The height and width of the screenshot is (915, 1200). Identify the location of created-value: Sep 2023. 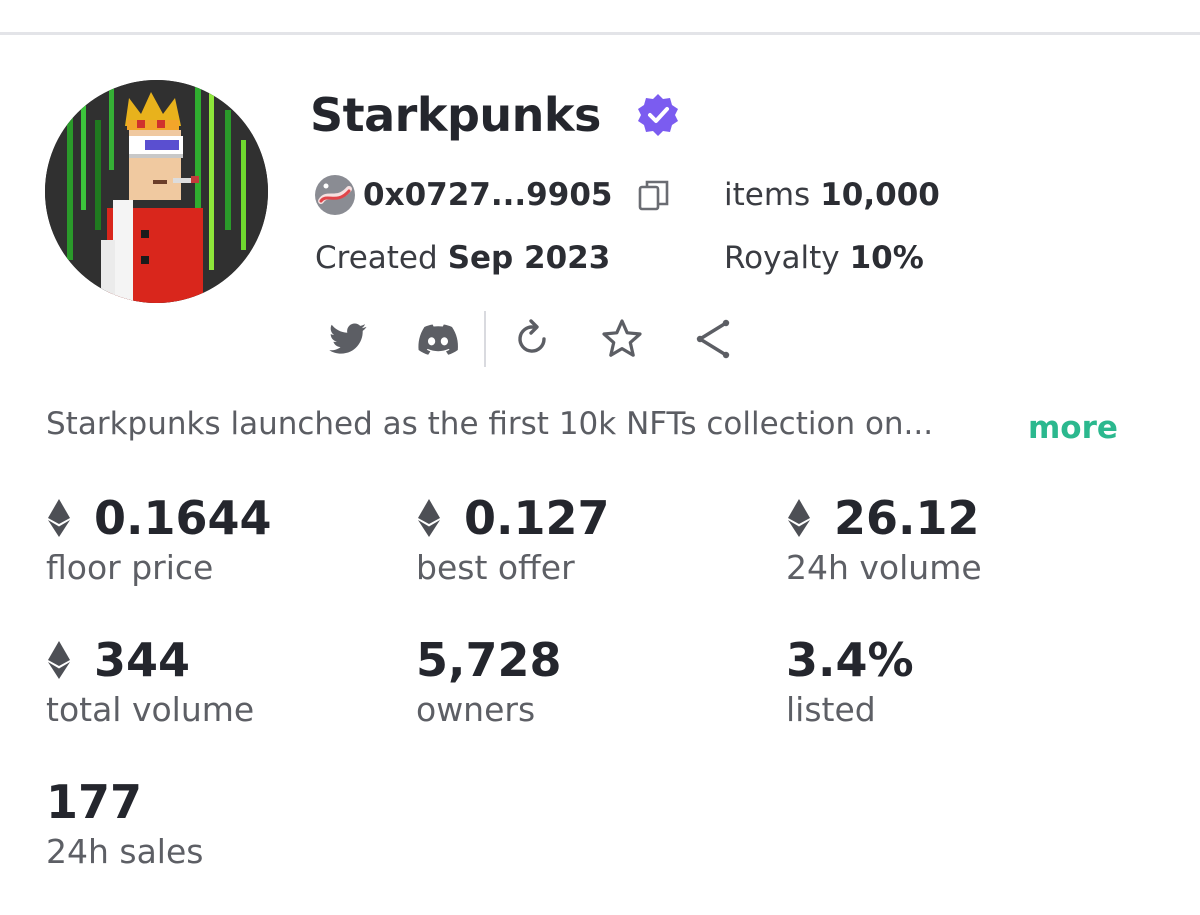
(529, 258).